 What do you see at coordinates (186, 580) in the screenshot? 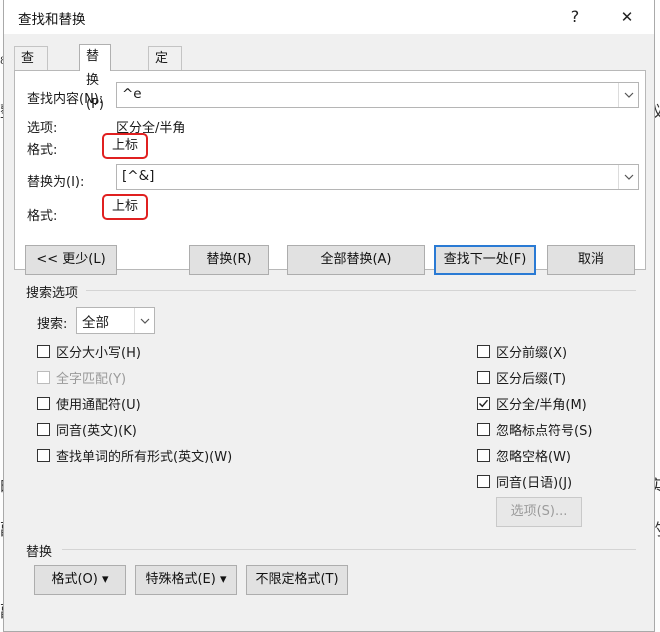
I see `special-menu-button: 特殊格式(E) ▾` at bounding box center [186, 580].